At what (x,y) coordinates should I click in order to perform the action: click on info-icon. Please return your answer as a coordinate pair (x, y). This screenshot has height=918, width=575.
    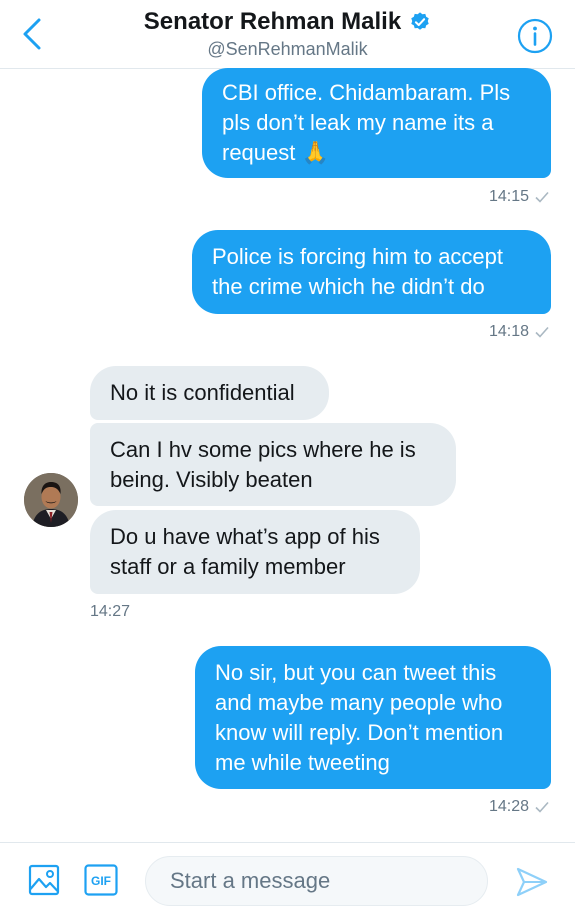
    Looking at the image, I should click on (535, 36).